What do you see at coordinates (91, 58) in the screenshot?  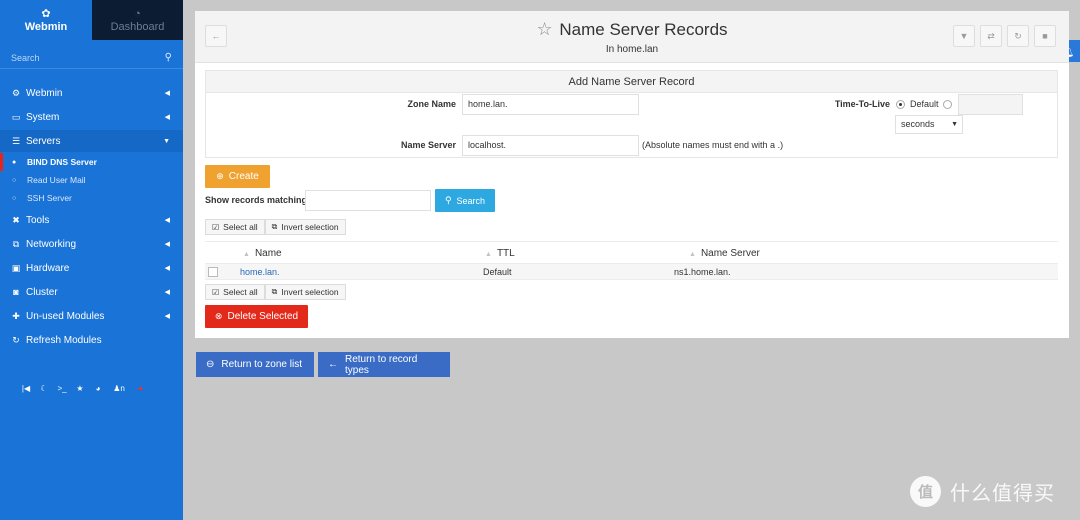 I see `sidebar-search: Search ⚲` at bounding box center [91, 58].